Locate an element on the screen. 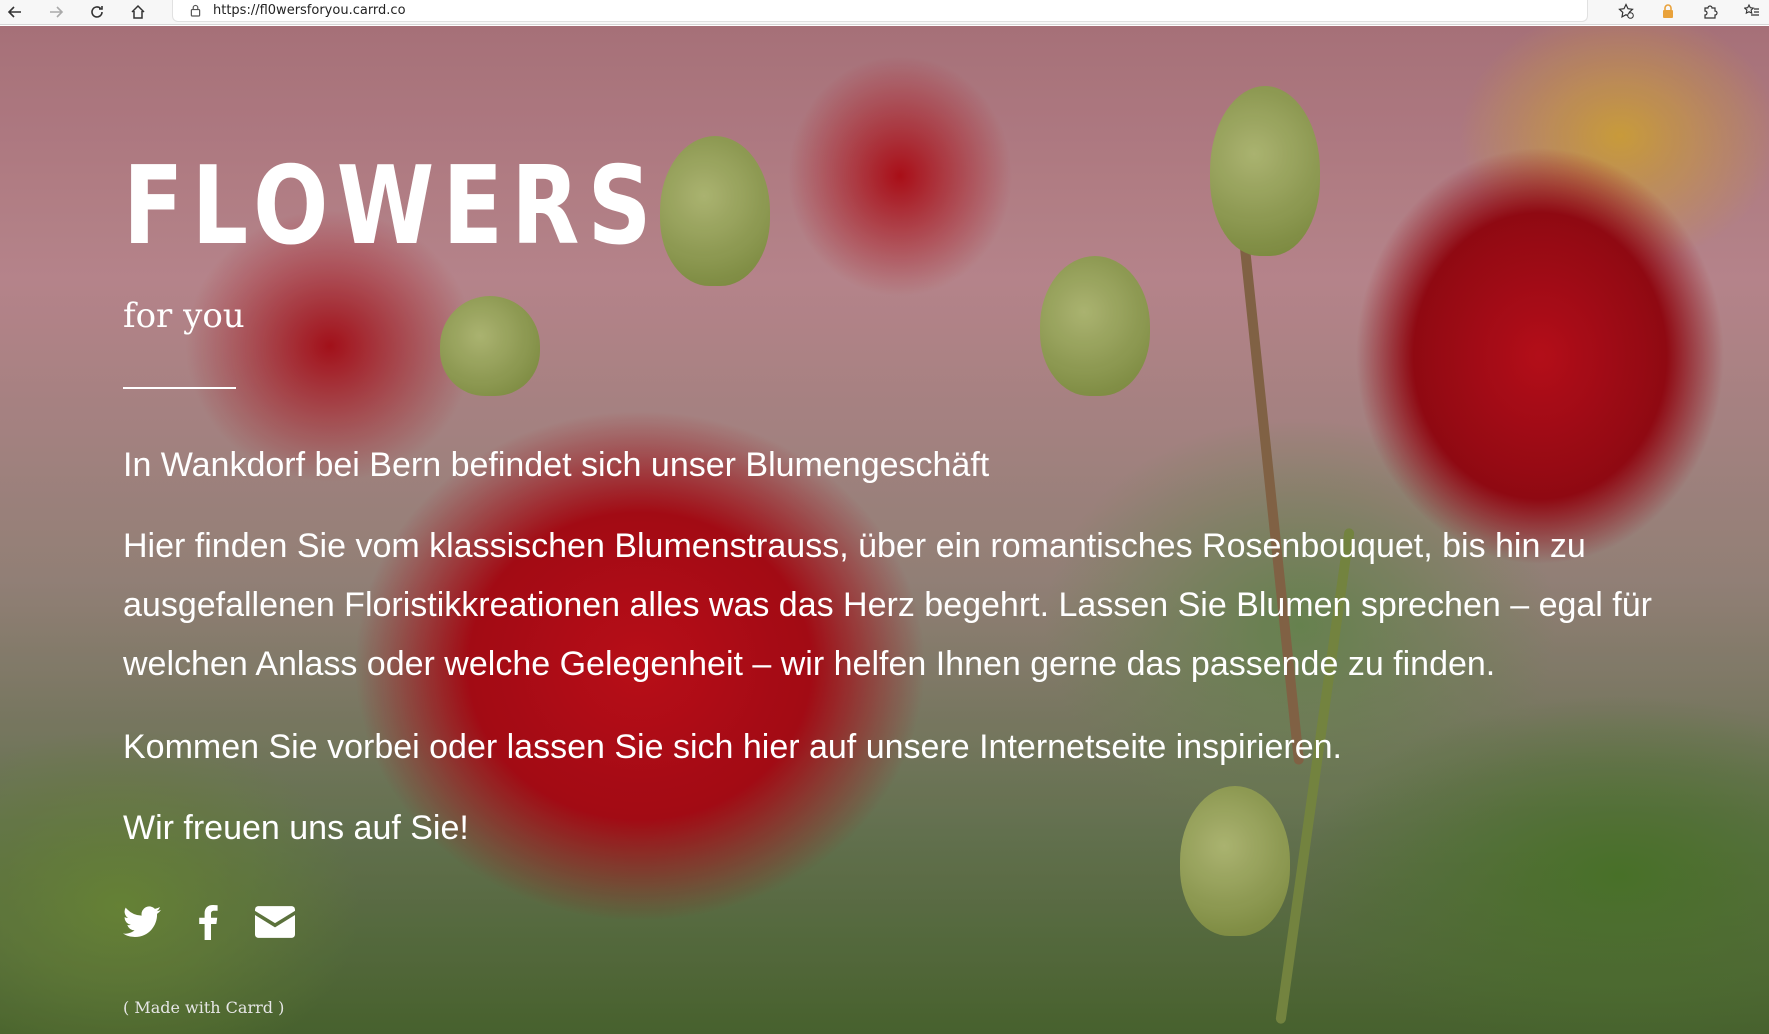 Image resolution: width=1769 pixels, height=1034 pixels. closing-paragraph: Wir freuen uns auf Sie! is located at coordinates (296, 828).